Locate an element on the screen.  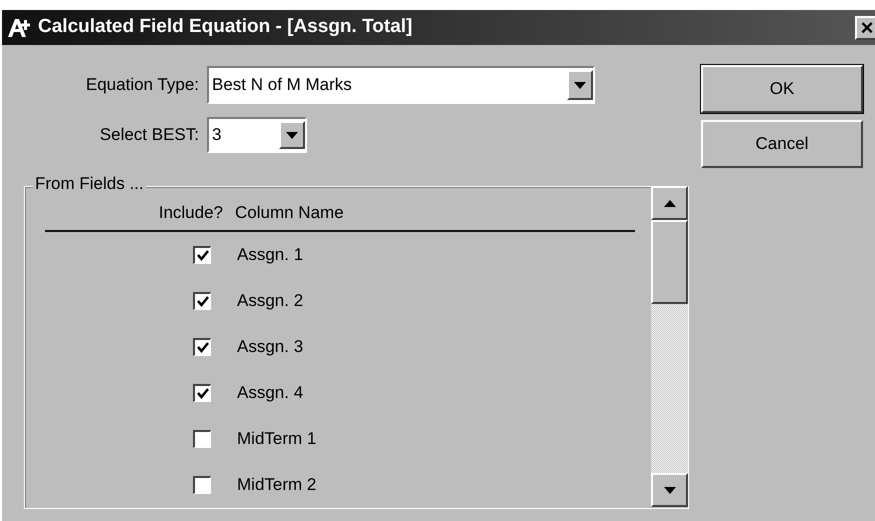
column-name: MidTerm 1 is located at coordinates (276, 439).